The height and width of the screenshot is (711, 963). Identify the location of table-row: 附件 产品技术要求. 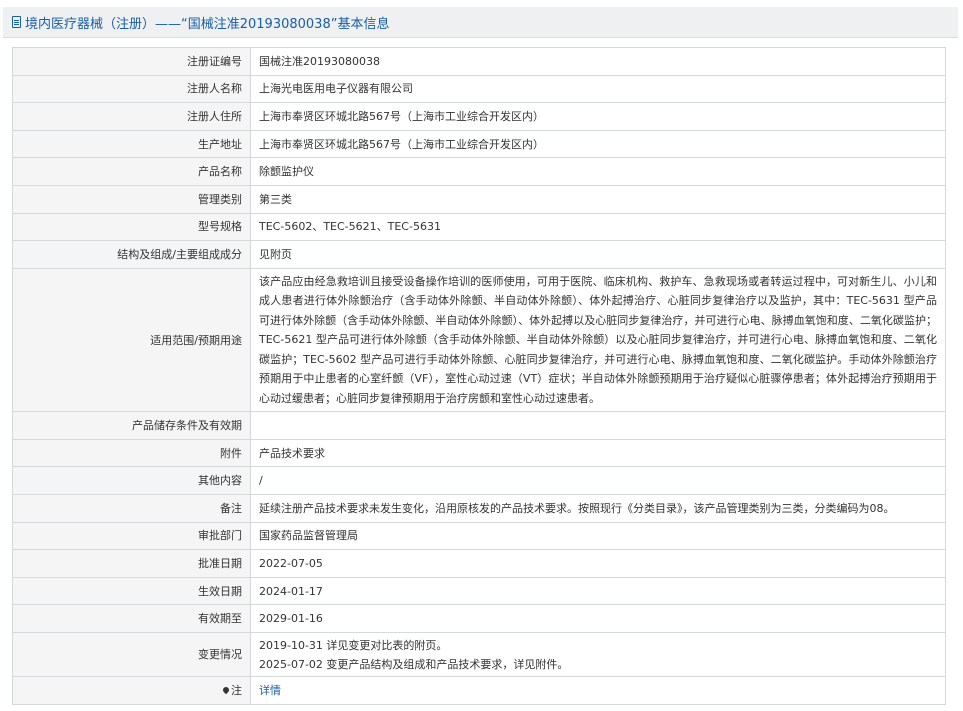
(479, 453).